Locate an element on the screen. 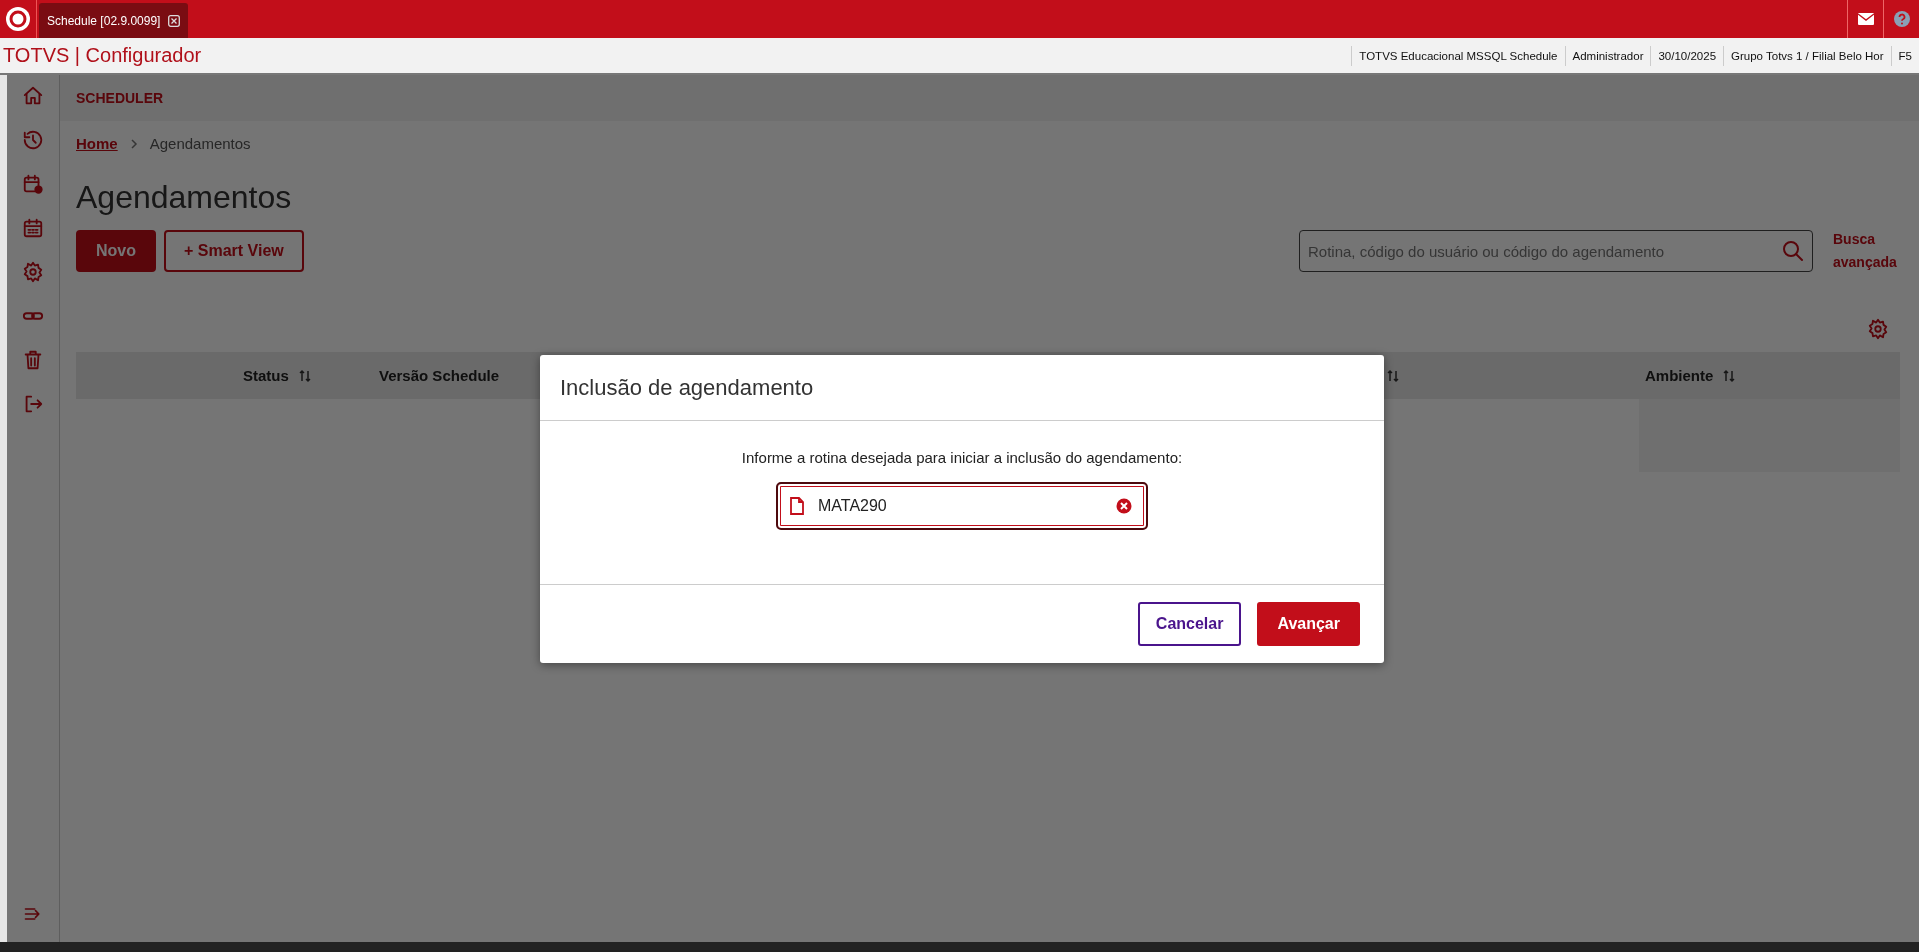  column-header: Status is located at coordinates (266, 375).